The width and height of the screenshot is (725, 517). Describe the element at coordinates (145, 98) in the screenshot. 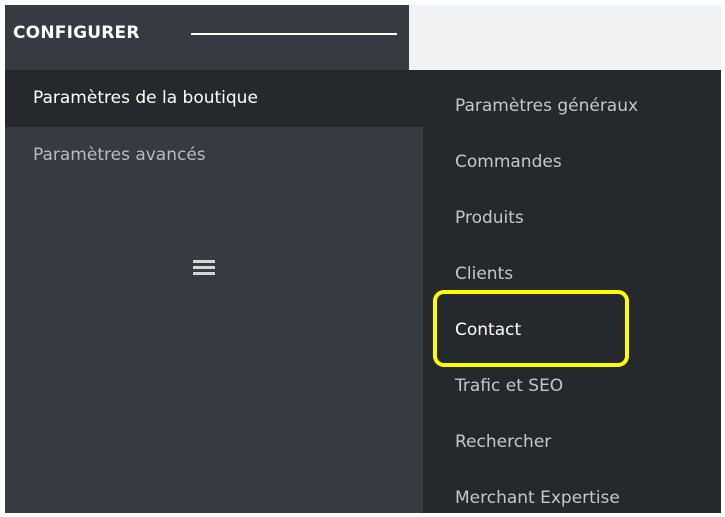

I see `menu-item-label: Paramètres de la boutique` at that location.